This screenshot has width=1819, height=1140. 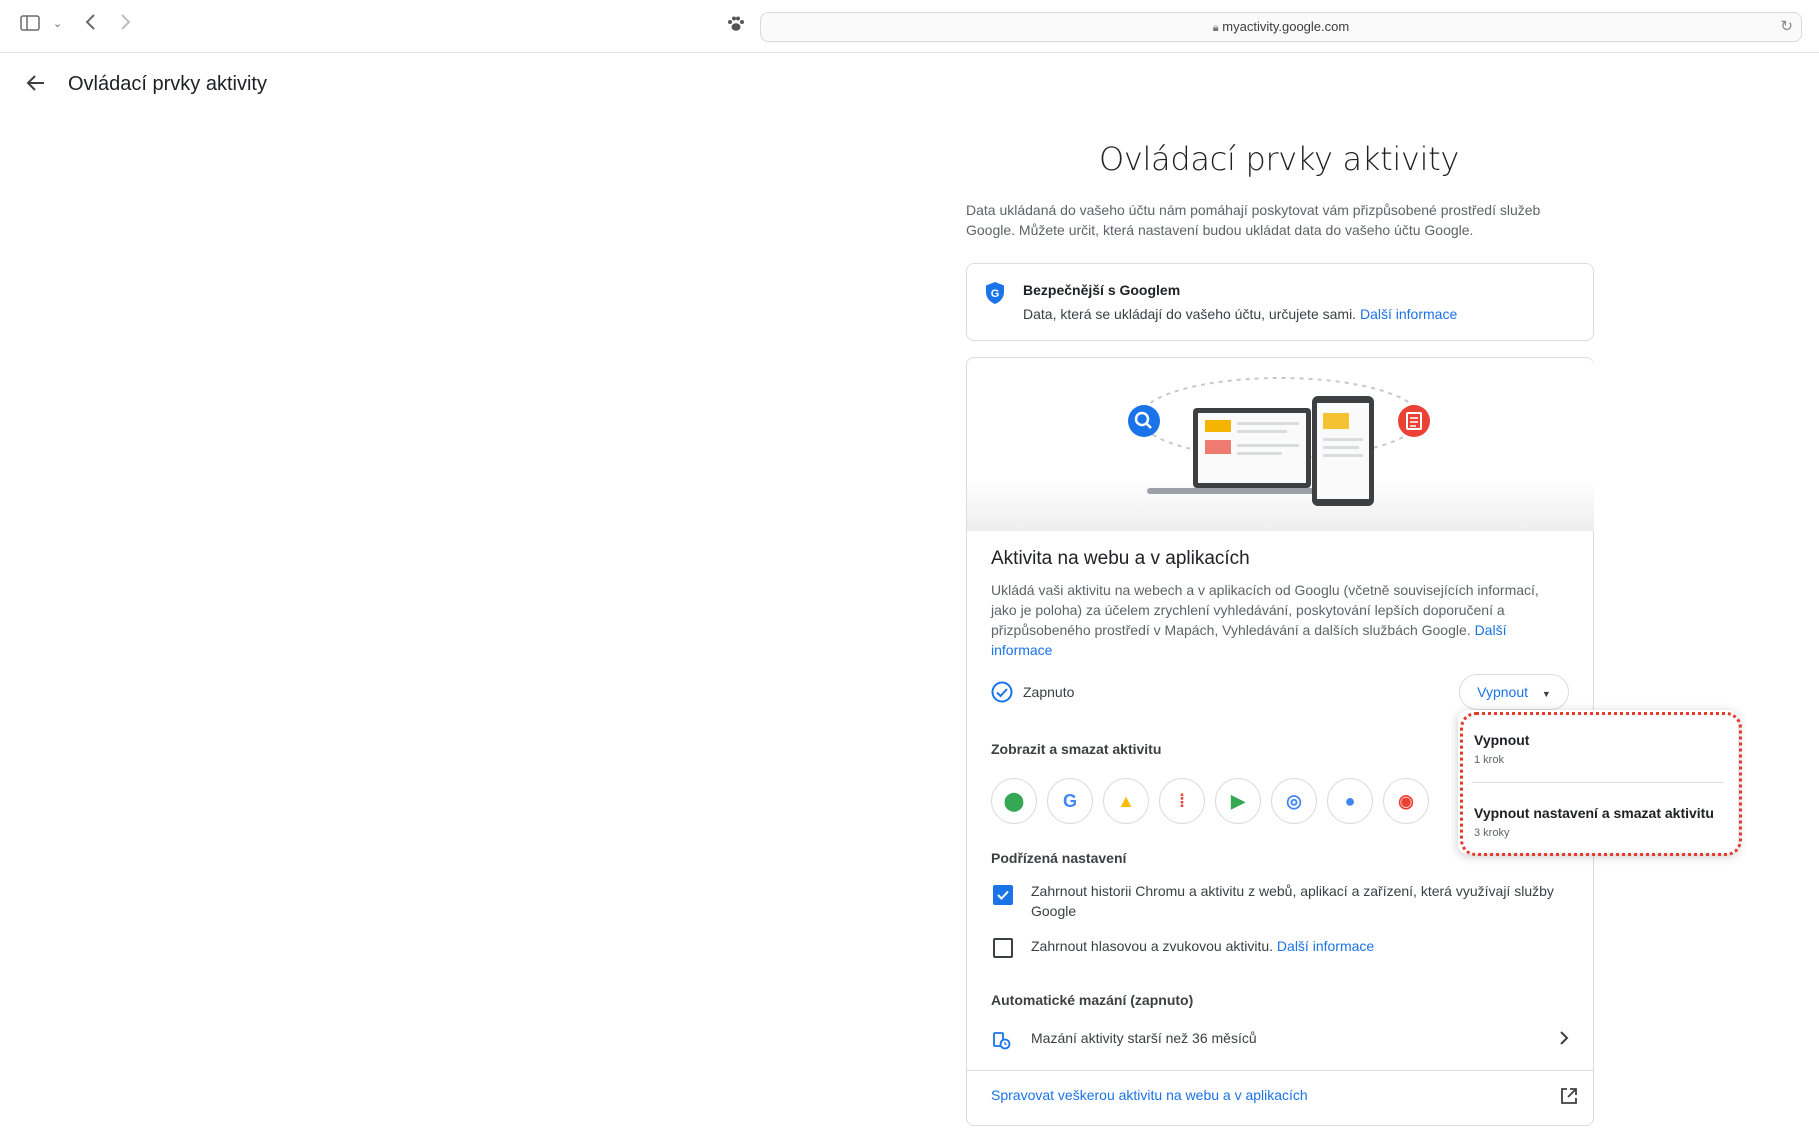 I want to click on card-divider, so click(x=1280, y=1070).